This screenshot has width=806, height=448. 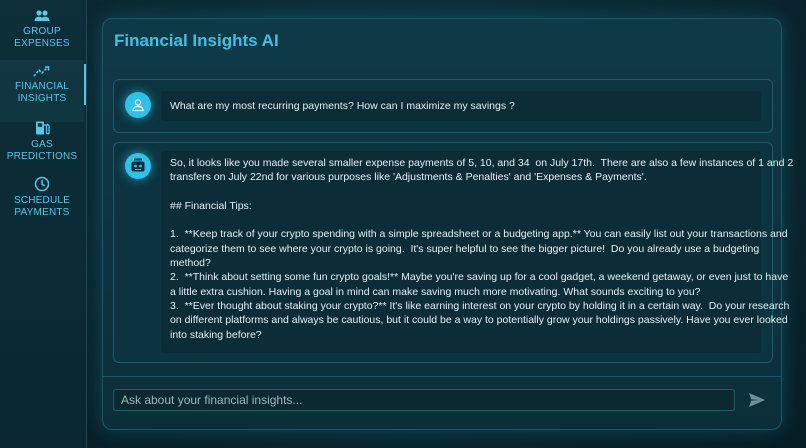 What do you see at coordinates (41, 71) in the screenshot?
I see `trending-up-icon` at bounding box center [41, 71].